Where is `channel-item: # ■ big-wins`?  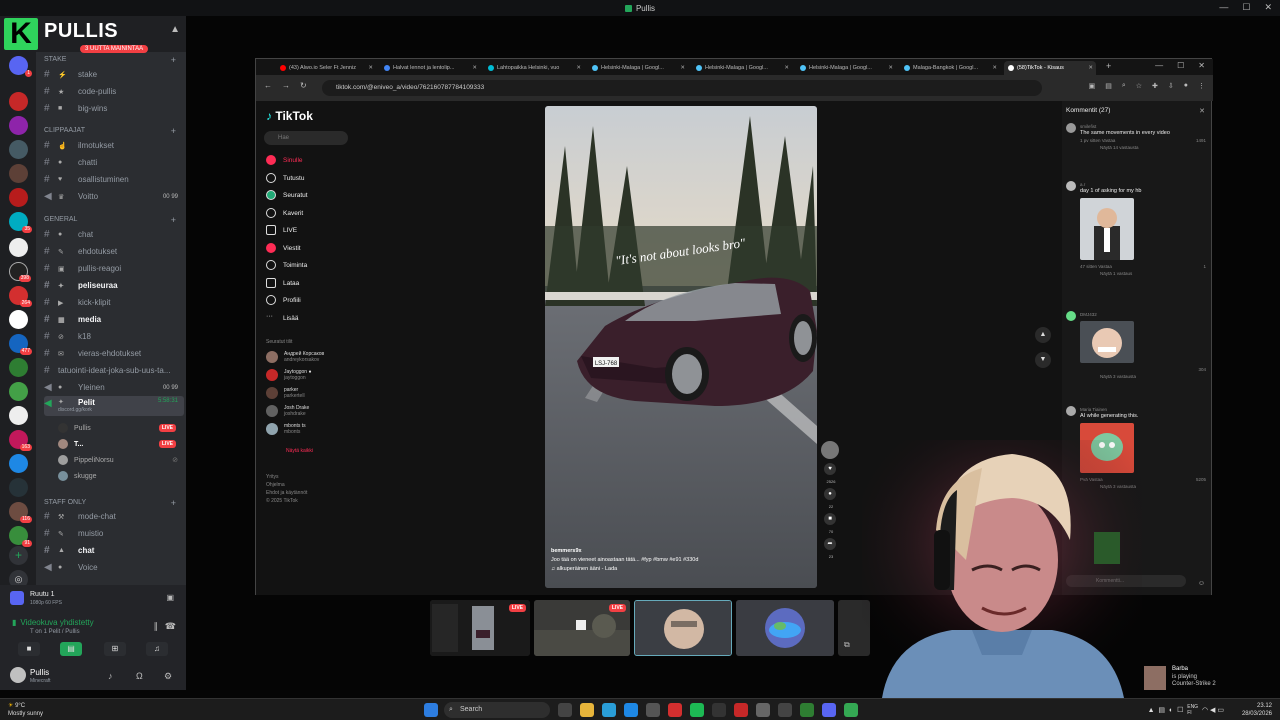
channel-item: # ■ big-wins is located at coordinates (114, 108).